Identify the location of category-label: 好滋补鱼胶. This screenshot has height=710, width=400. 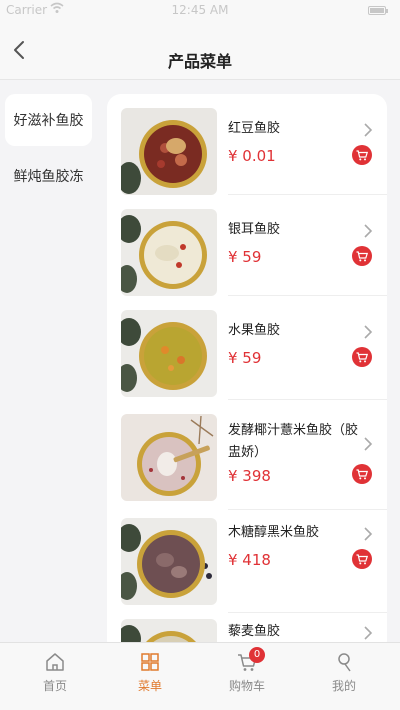
(48, 121).